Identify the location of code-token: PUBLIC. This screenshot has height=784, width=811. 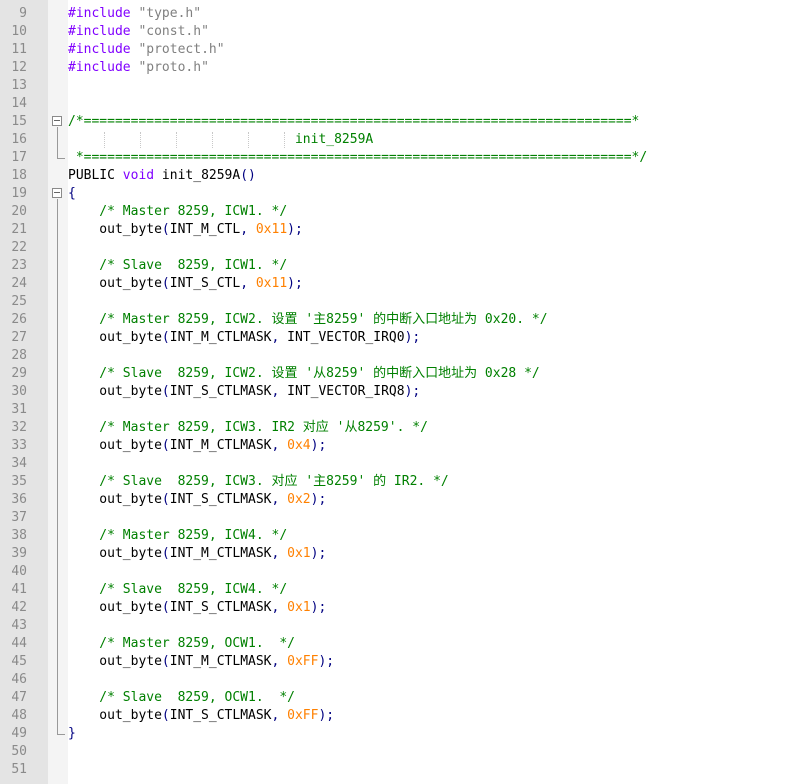
(95, 175).